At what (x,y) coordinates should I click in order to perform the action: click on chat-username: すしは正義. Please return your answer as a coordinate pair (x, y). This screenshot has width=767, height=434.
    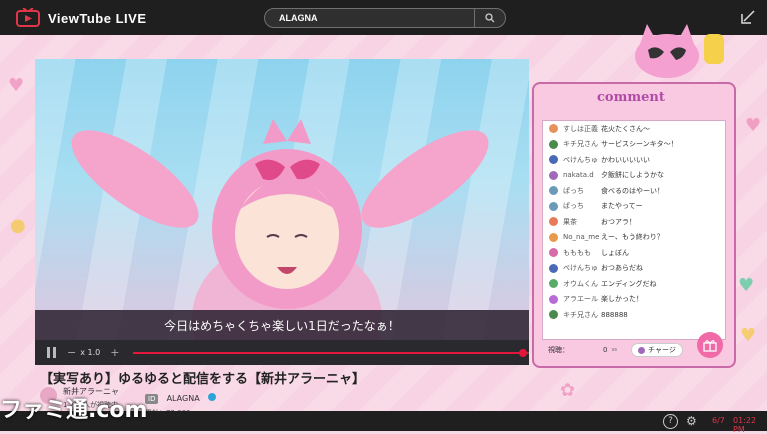
    Looking at the image, I should click on (580, 128).